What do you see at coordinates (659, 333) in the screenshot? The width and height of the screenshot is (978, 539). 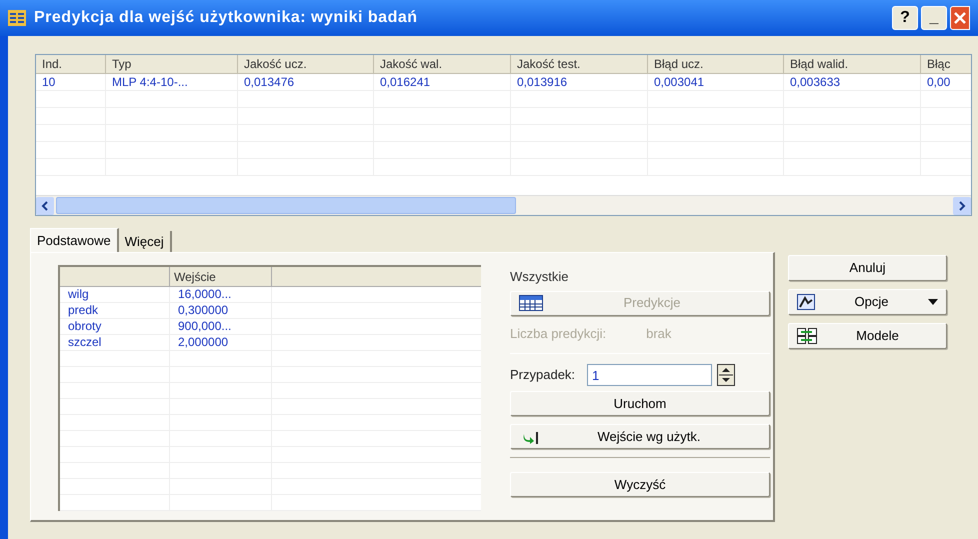 I see `count-value: brak` at bounding box center [659, 333].